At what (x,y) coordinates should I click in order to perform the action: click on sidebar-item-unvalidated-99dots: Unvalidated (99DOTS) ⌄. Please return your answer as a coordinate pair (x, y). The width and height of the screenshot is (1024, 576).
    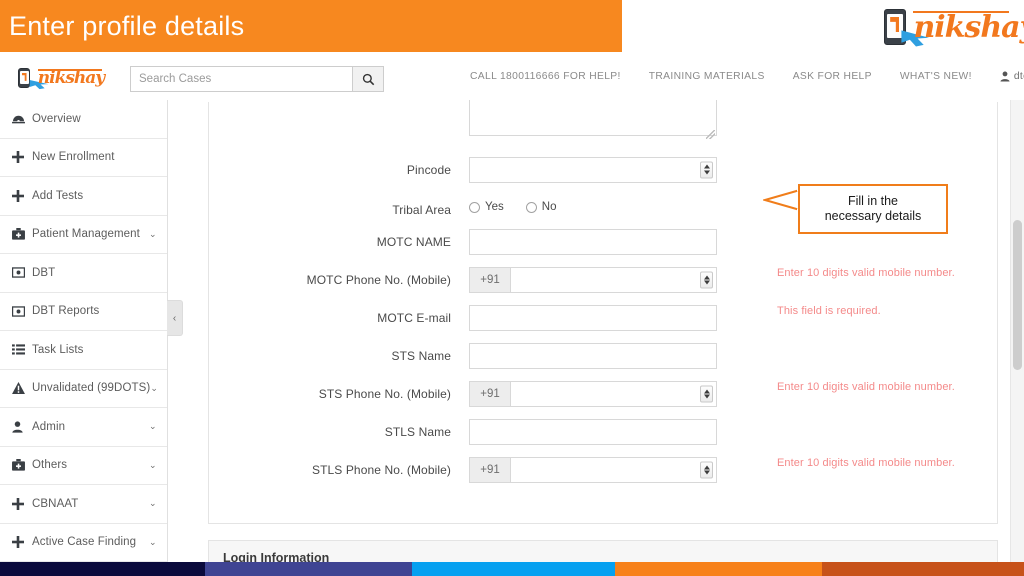
    Looking at the image, I should click on (83, 389).